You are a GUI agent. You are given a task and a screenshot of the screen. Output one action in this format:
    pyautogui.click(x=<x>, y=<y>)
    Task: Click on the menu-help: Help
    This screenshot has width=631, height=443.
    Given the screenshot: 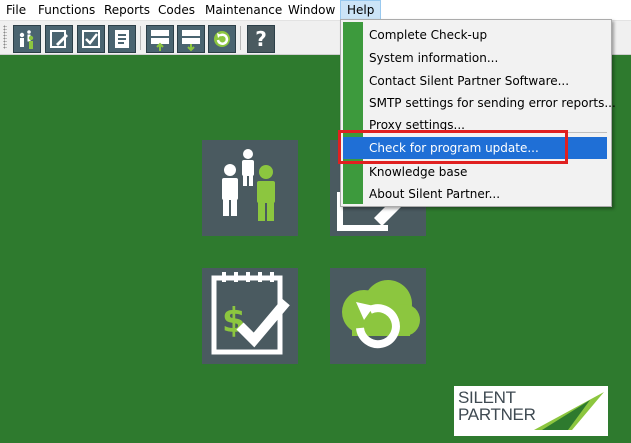 What is the action you would take?
    pyautogui.click(x=361, y=10)
    